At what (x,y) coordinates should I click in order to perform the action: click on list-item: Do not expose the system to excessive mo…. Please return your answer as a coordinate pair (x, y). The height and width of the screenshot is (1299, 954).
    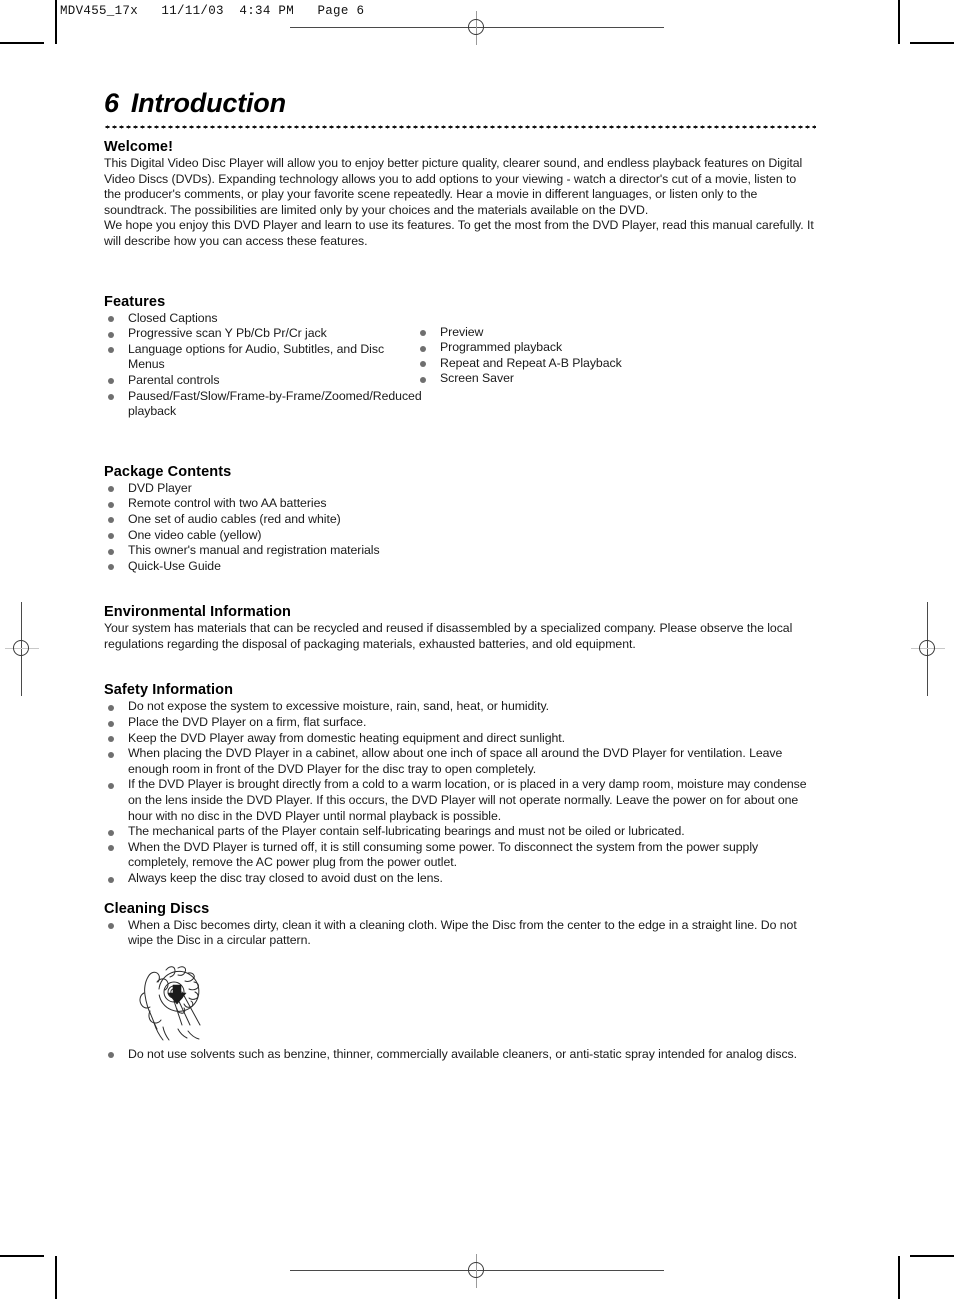
    Looking at the image, I should click on (460, 707).